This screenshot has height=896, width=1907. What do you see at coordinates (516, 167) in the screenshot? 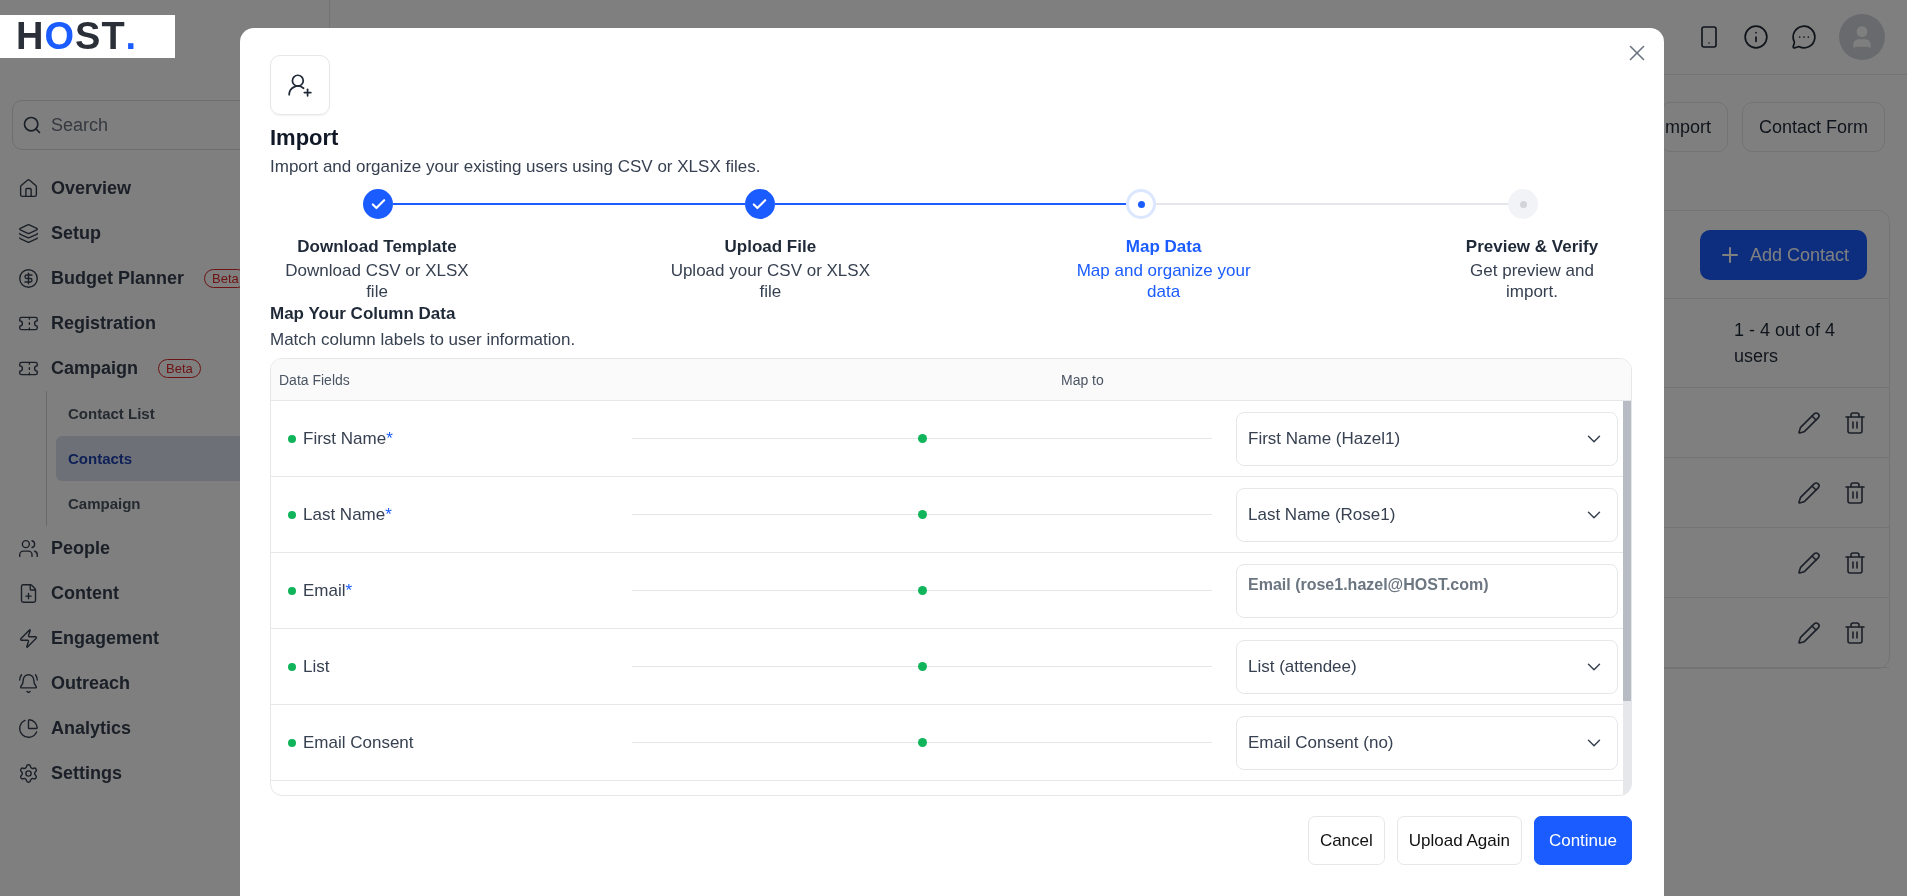
I see `dialog-subtitle: Import and organize your existing users using CSV or XLSX files.` at bounding box center [516, 167].